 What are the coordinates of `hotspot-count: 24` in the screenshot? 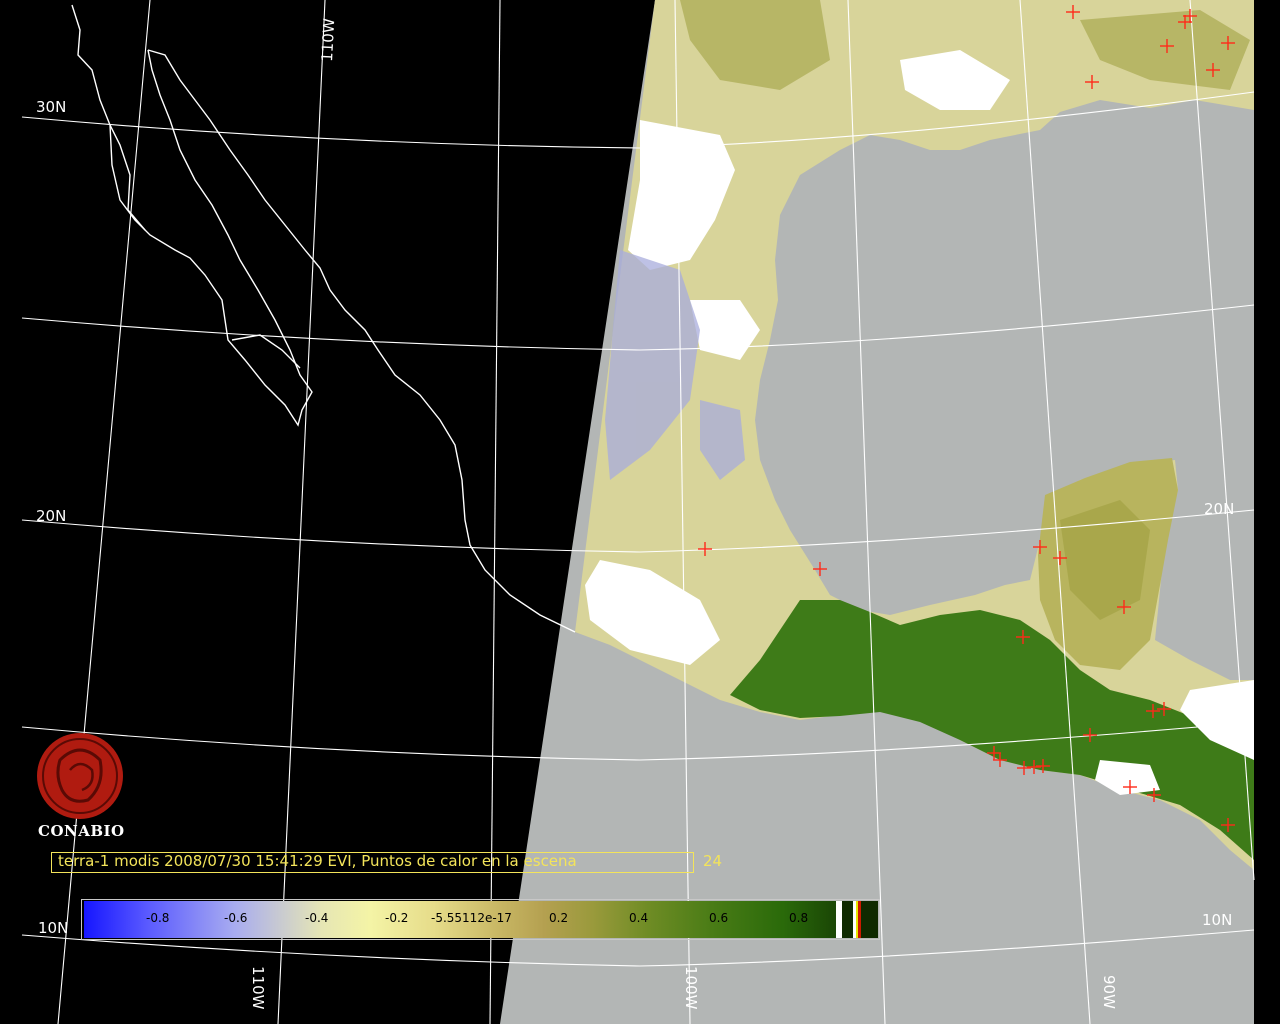 It's located at (713, 861).